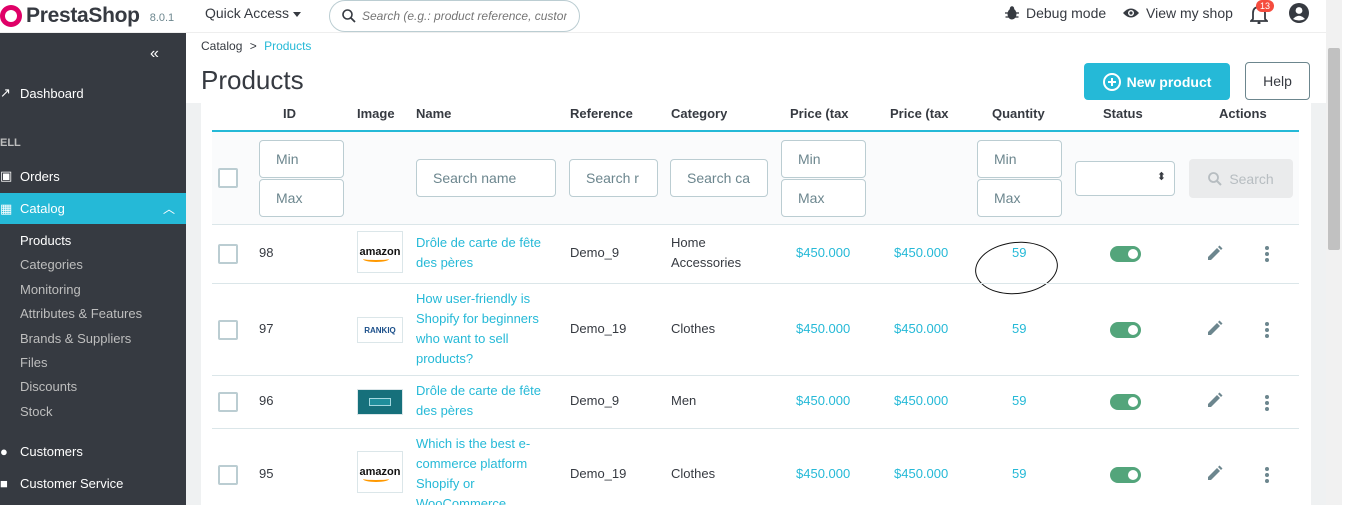  What do you see at coordinates (1157, 81) in the screenshot?
I see `new-product-button: New product` at bounding box center [1157, 81].